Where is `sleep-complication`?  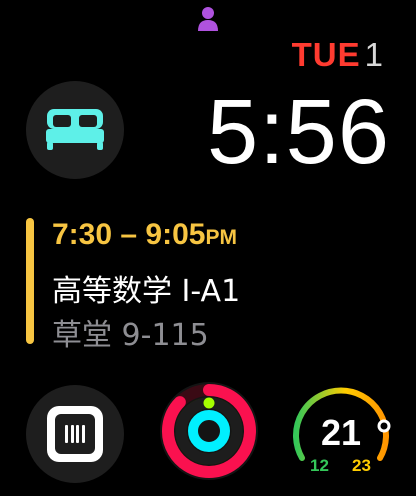
sleep-complication is located at coordinates (75, 130).